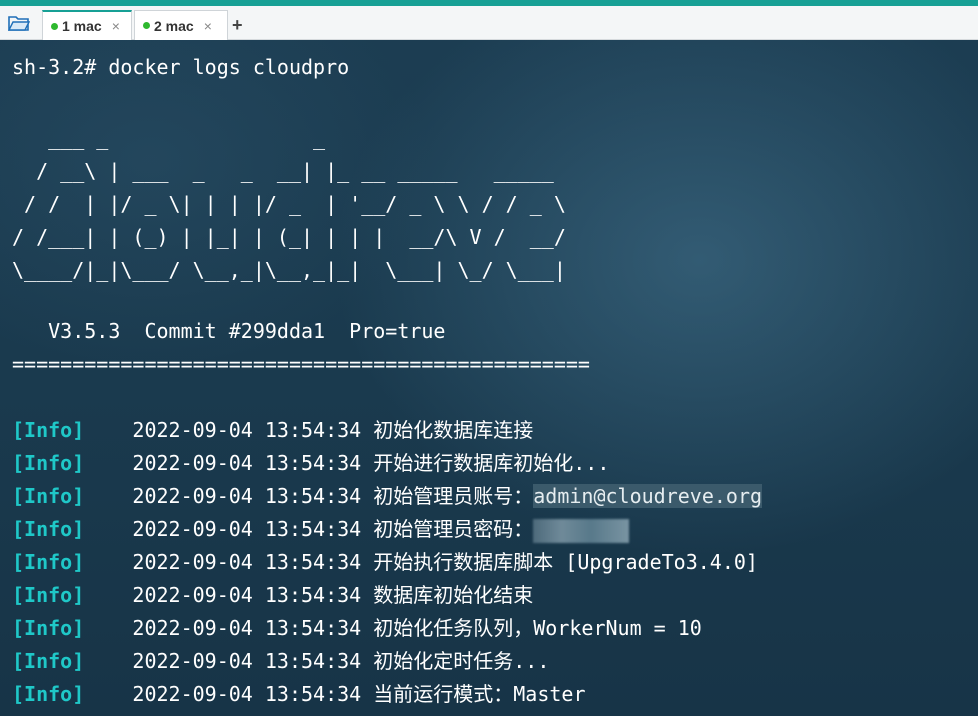  I want to click on log-message: 初始化任务队列，WorkerNum = 10, so click(537, 628).